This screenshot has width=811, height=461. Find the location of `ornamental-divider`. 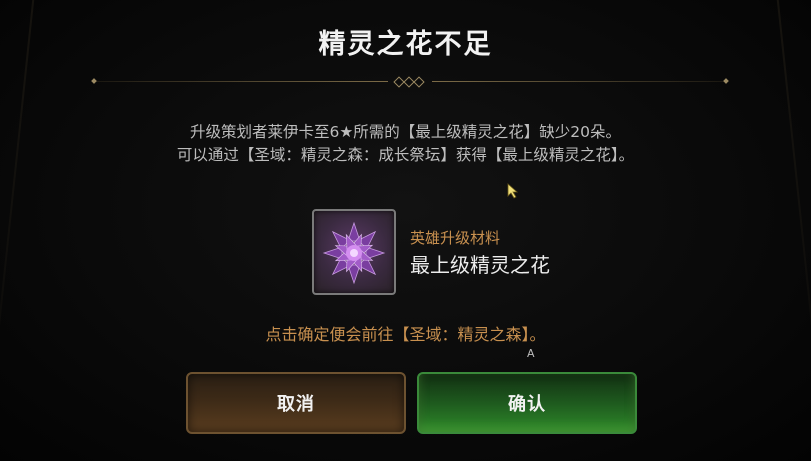

ornamental-divider is located at coordinates (410, 82).